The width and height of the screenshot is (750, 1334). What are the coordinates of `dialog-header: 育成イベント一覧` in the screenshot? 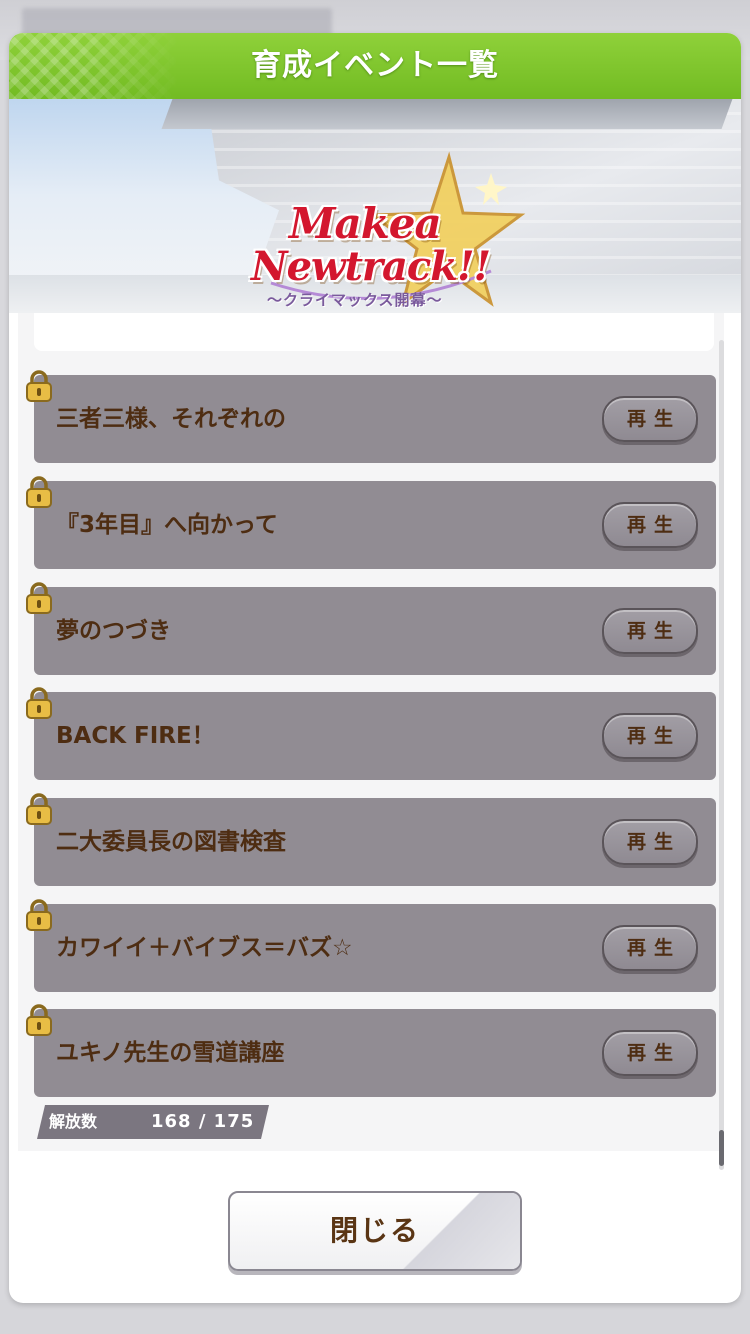 It's located at (375, 66).